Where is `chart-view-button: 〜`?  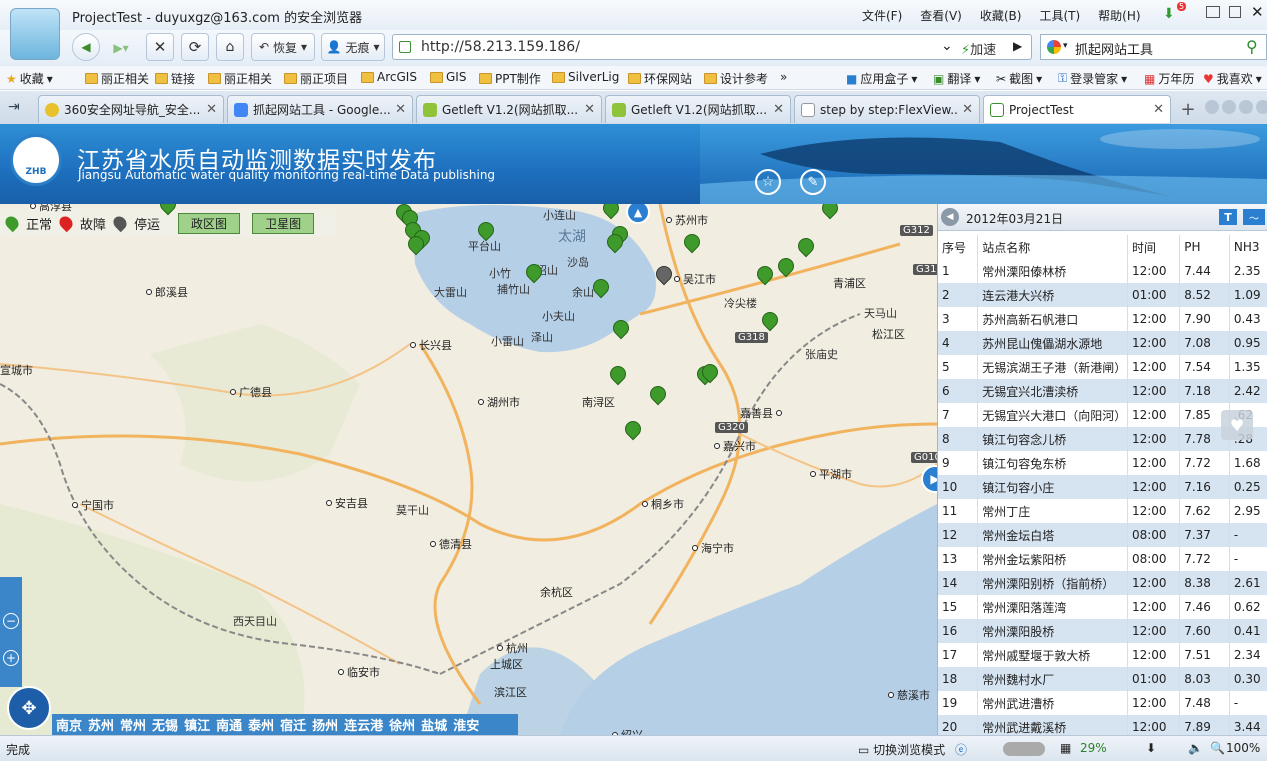
chart-view-button: 〜 is located at coordinates (1254, 217).